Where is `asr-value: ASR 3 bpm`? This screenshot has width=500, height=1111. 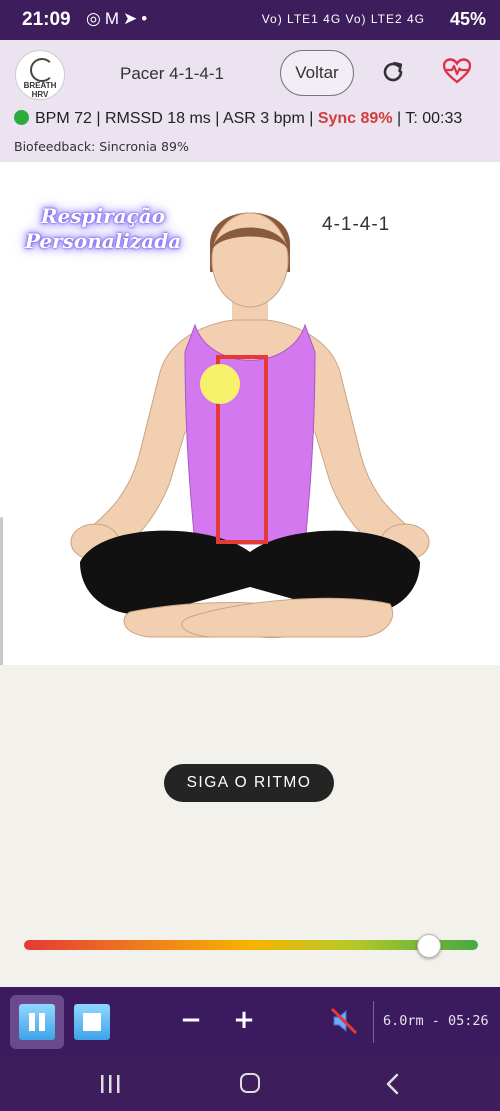
asr-value: ASR 3 bpm is located at coordinates (263, 118).